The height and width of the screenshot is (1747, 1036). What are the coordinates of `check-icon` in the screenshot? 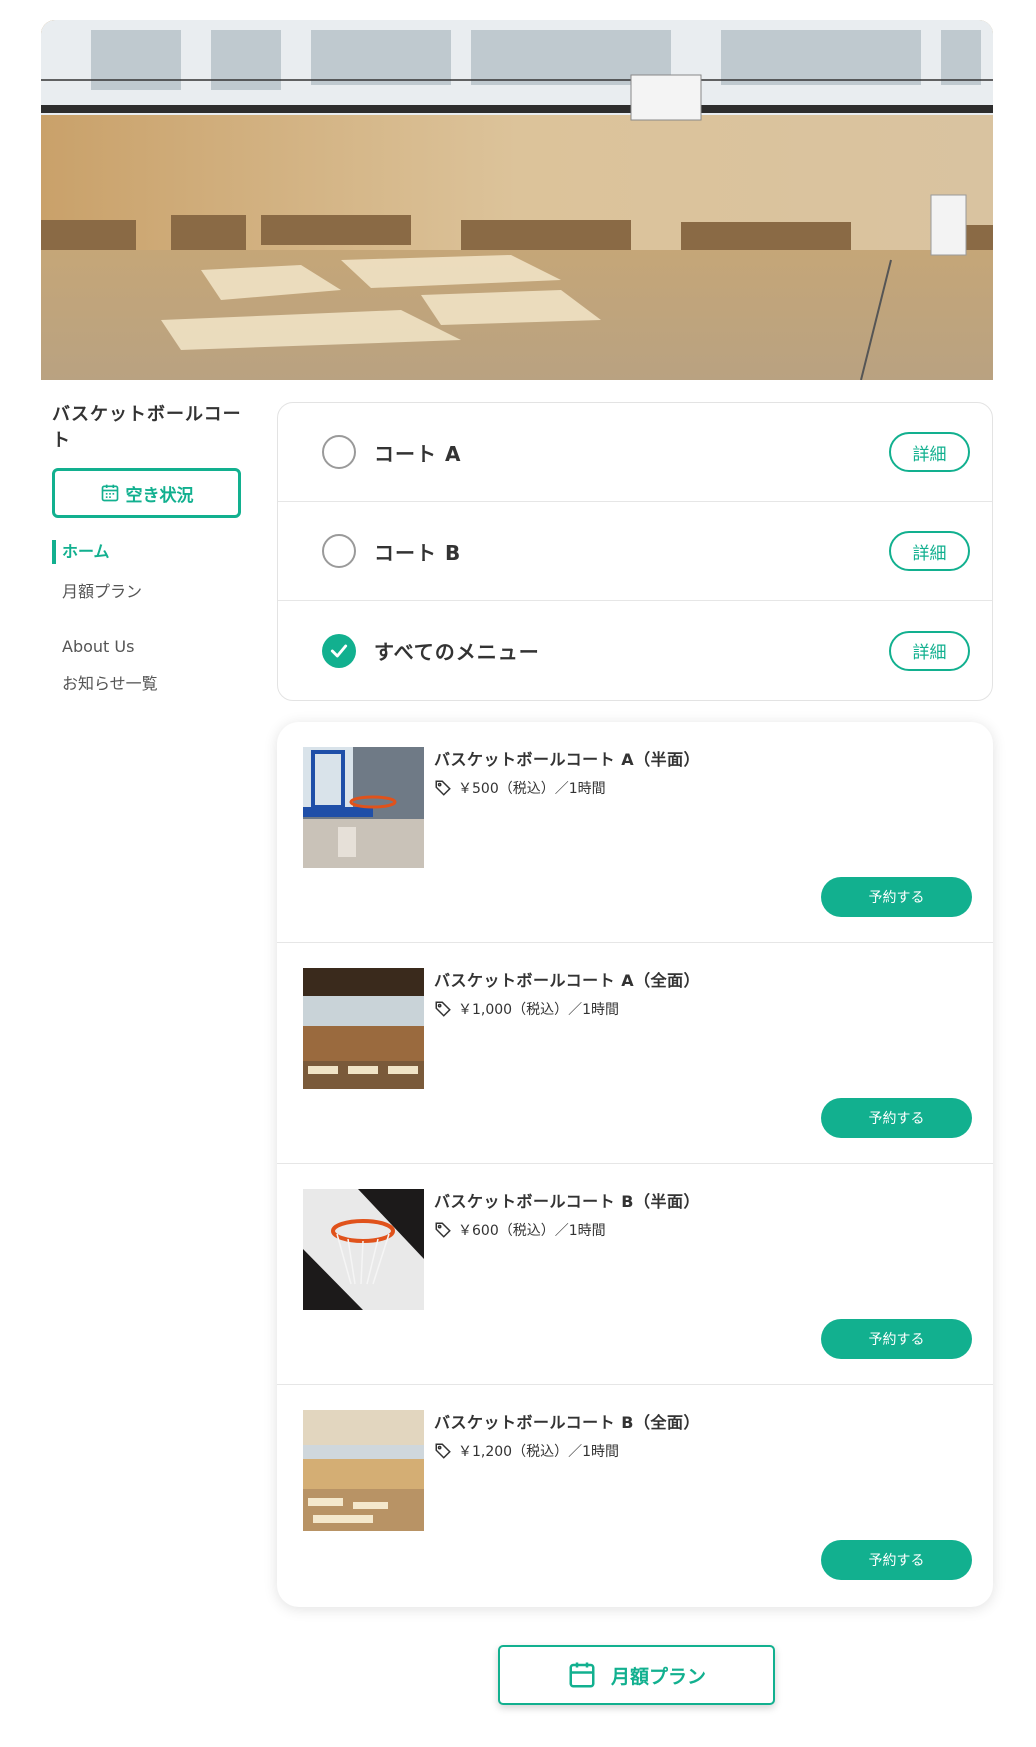 It's located at (339, 650).